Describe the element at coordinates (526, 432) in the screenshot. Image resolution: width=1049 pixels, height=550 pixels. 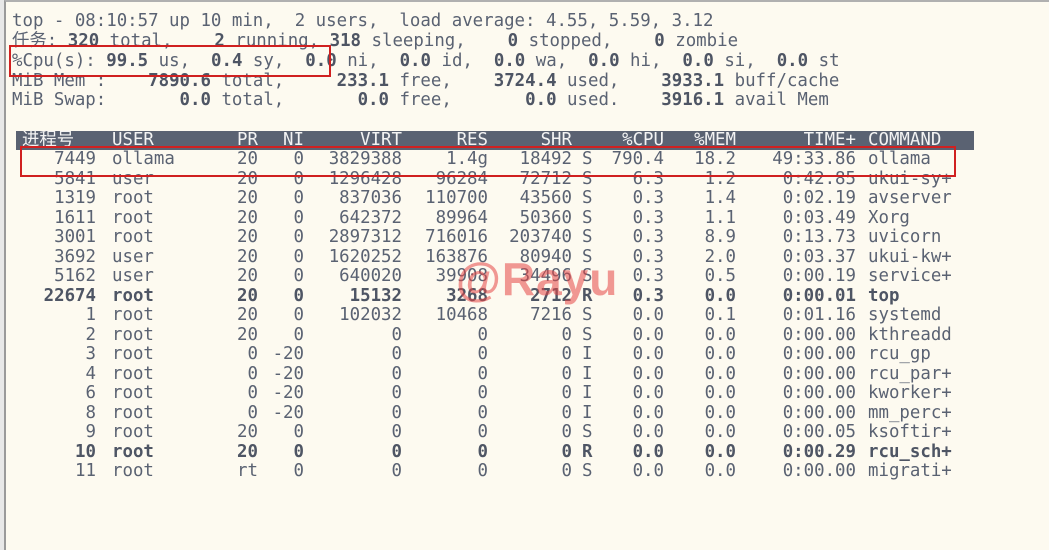
I see `process-row: 9 root 20 0 0 0 0 S 0.0 0.0 0:00.05 ksoftir+` at that location.